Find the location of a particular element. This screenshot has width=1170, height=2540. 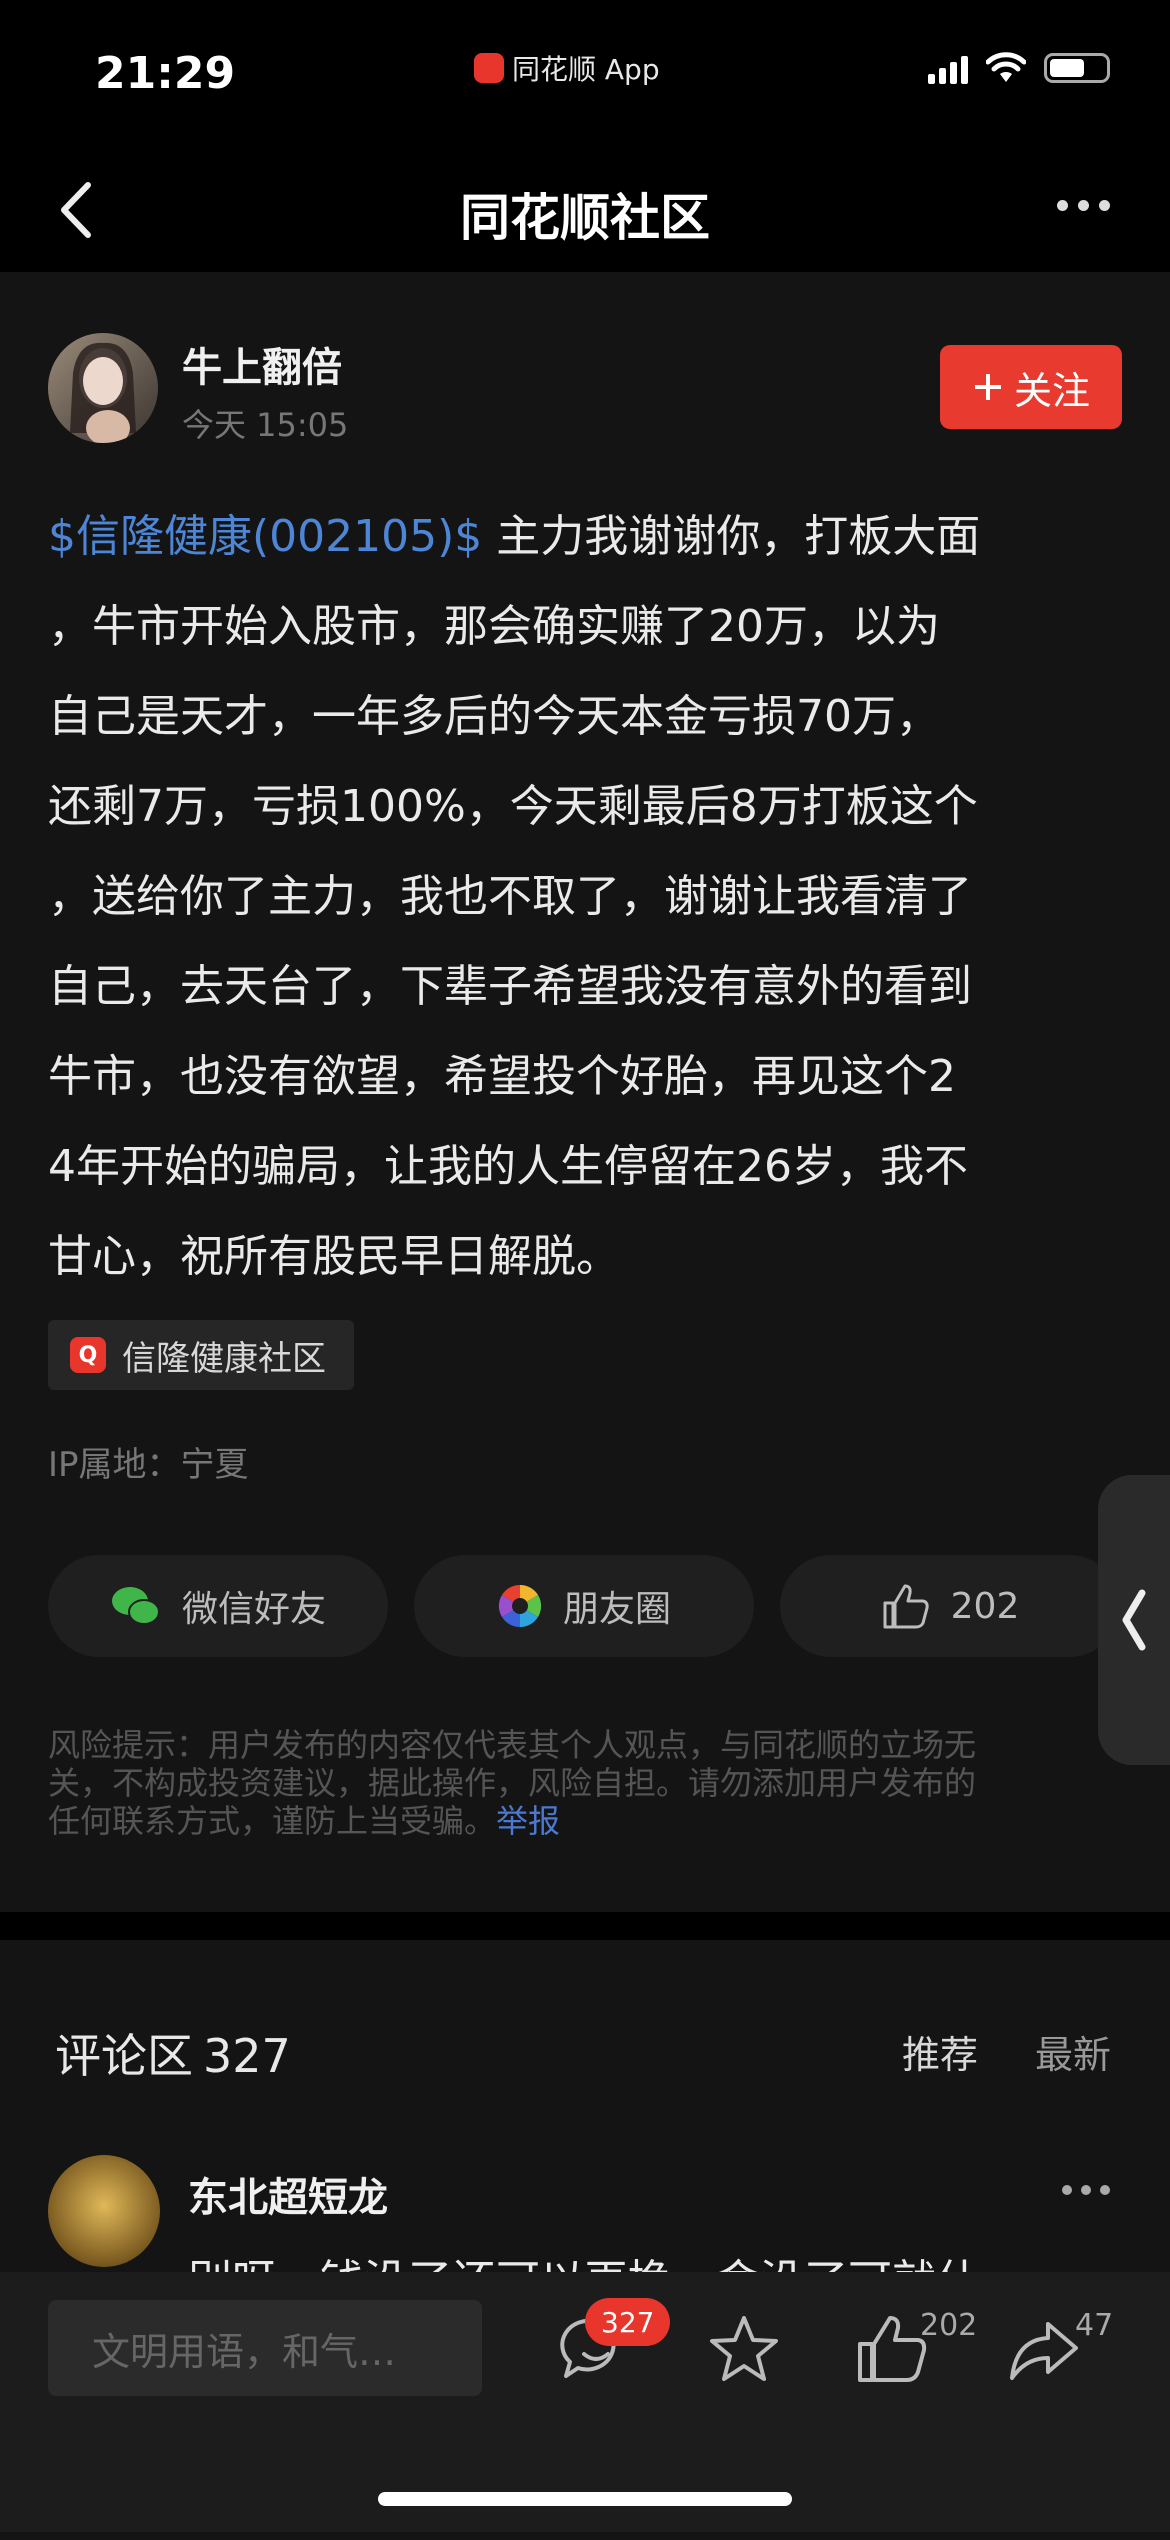

post-line: ，送给你了主力，我也不取了，谢谢让我看清了 is located at coordinates (510, 896).